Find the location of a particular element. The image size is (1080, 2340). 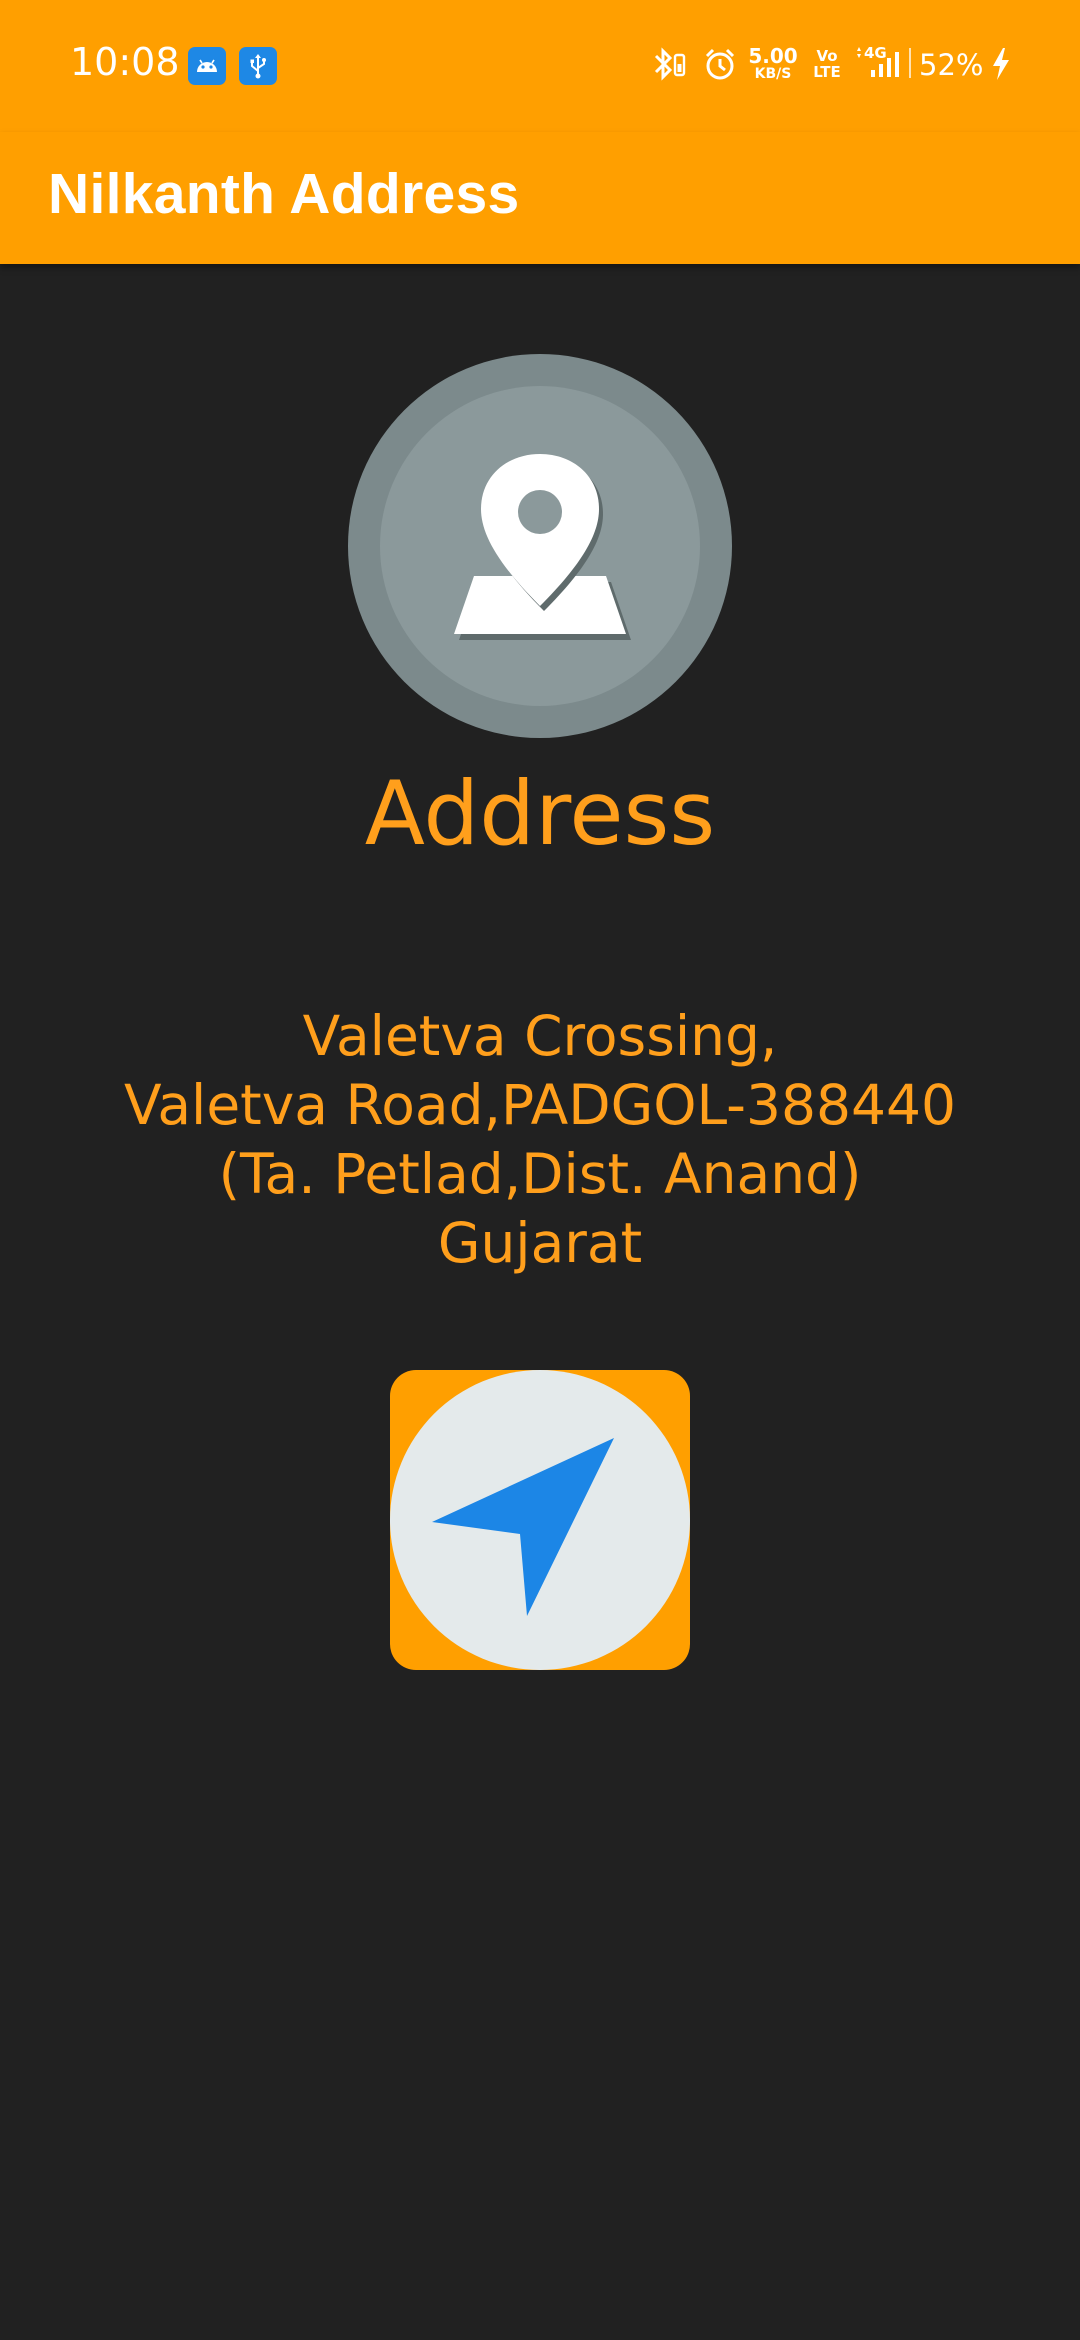

status-divider is located at coordinates (910, 63).